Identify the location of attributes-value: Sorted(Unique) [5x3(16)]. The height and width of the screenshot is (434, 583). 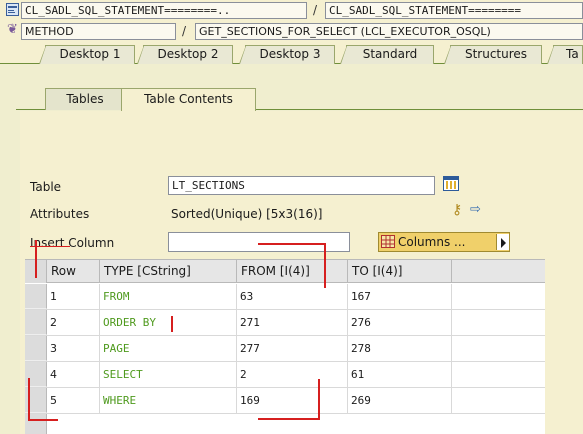
(247, 214).